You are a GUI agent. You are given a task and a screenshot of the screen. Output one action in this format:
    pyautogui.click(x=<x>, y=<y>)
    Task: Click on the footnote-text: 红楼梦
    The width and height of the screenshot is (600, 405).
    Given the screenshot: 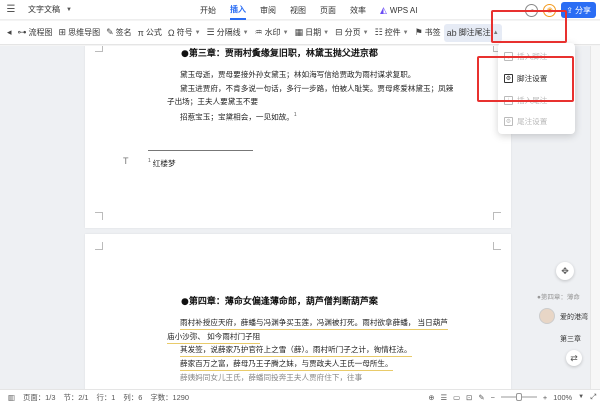 What is the action you would take?
    pyautogui.click(x=164, y=163)
    